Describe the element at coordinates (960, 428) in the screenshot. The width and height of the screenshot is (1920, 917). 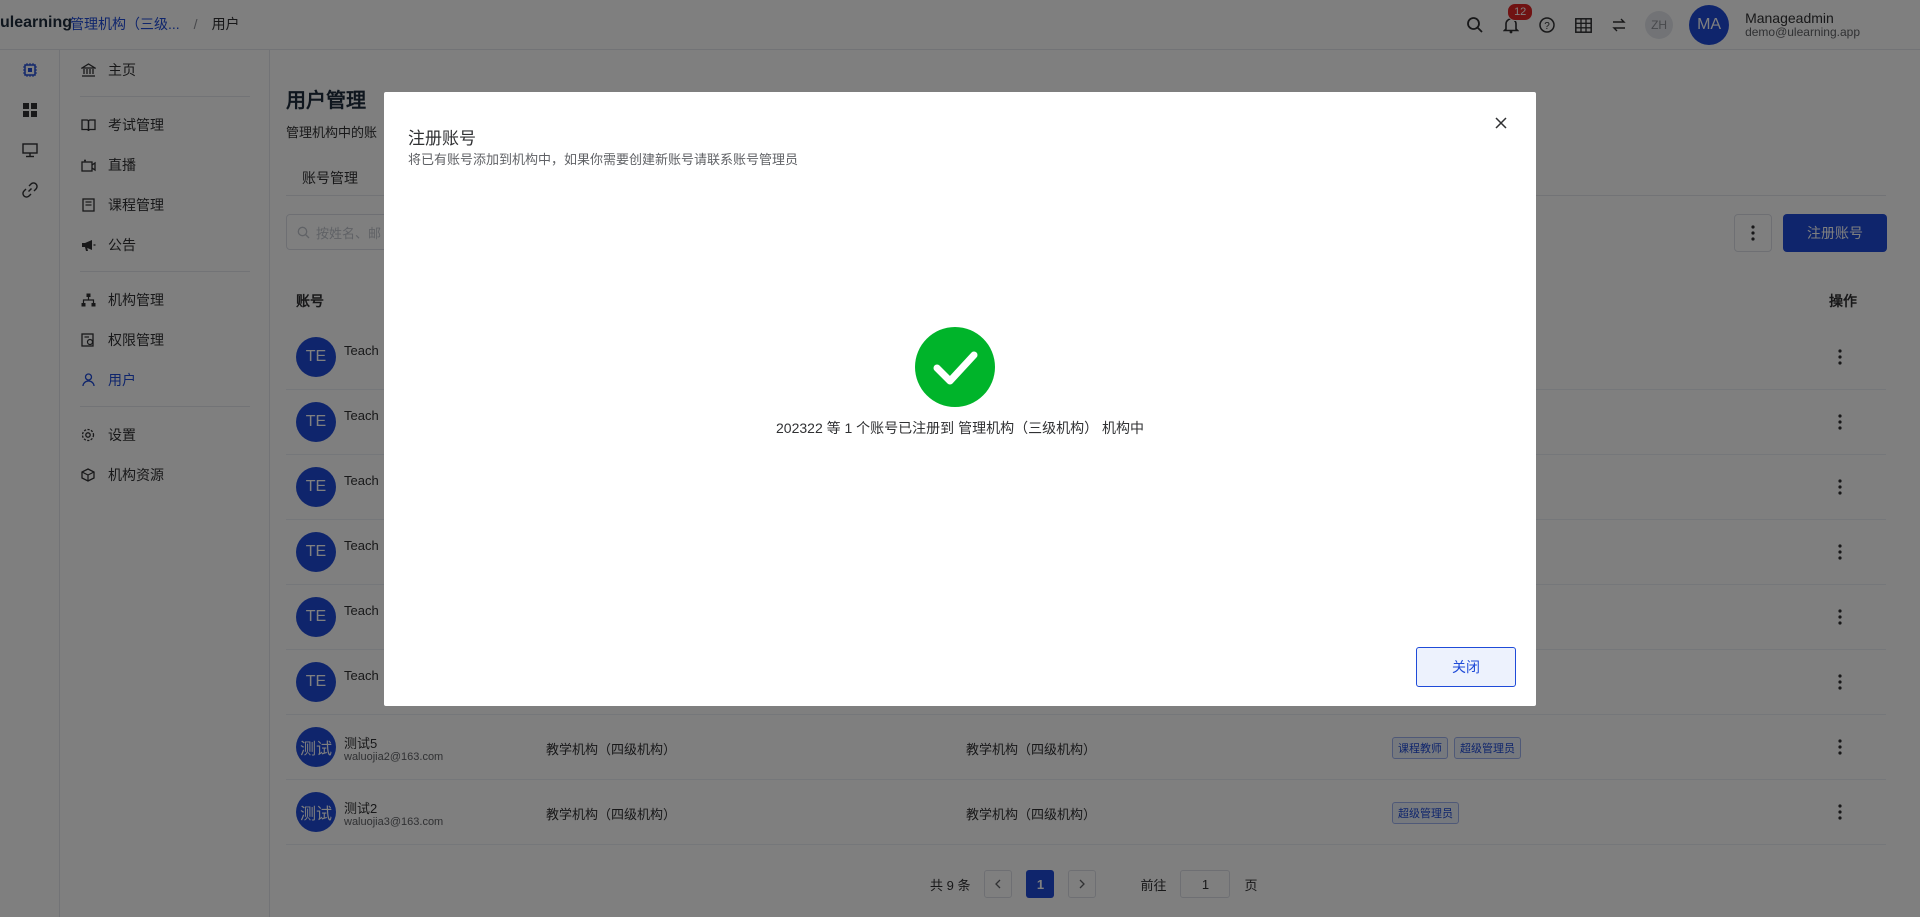
I see `success-message: 202322 等 1 个账号已注册到 管理机构（三级机构） 机构中` at that location.